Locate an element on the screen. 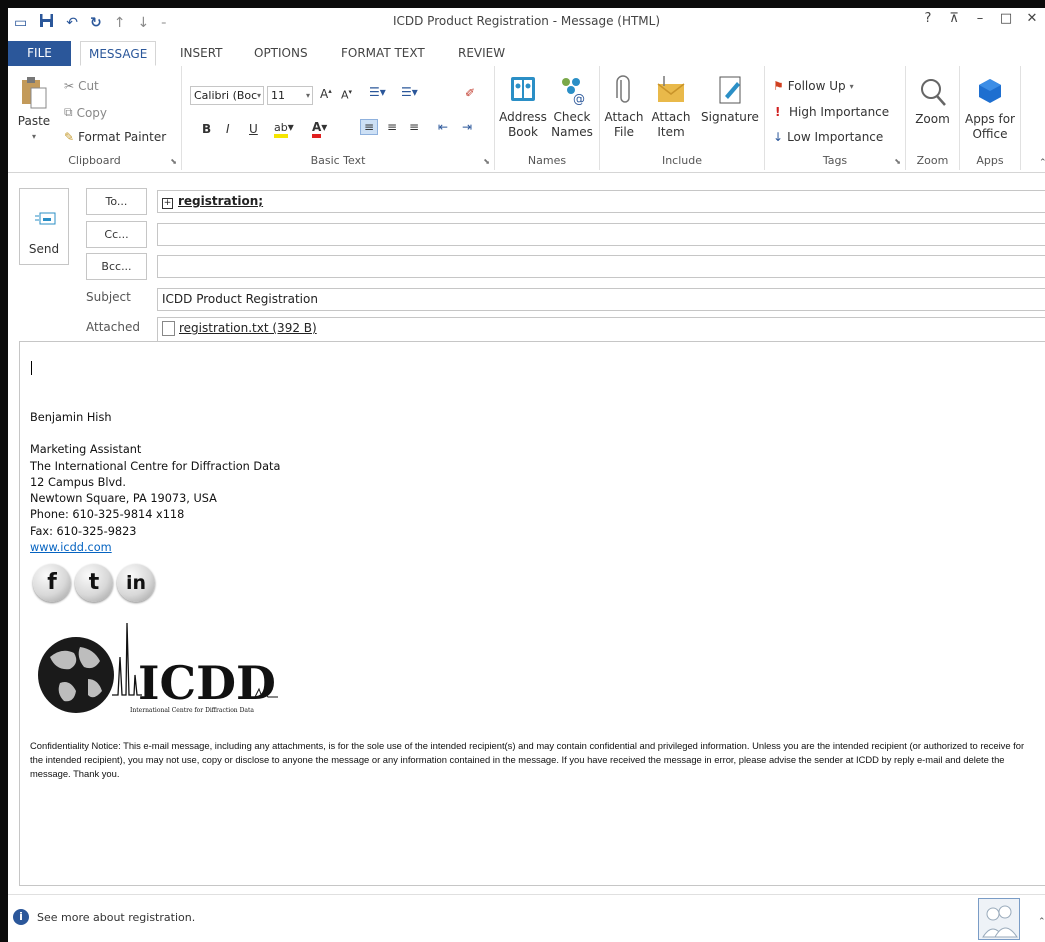 This screenshot has width=1045, height=942. numbering-icon: ☰▾ is located at coordinates (409, 92).